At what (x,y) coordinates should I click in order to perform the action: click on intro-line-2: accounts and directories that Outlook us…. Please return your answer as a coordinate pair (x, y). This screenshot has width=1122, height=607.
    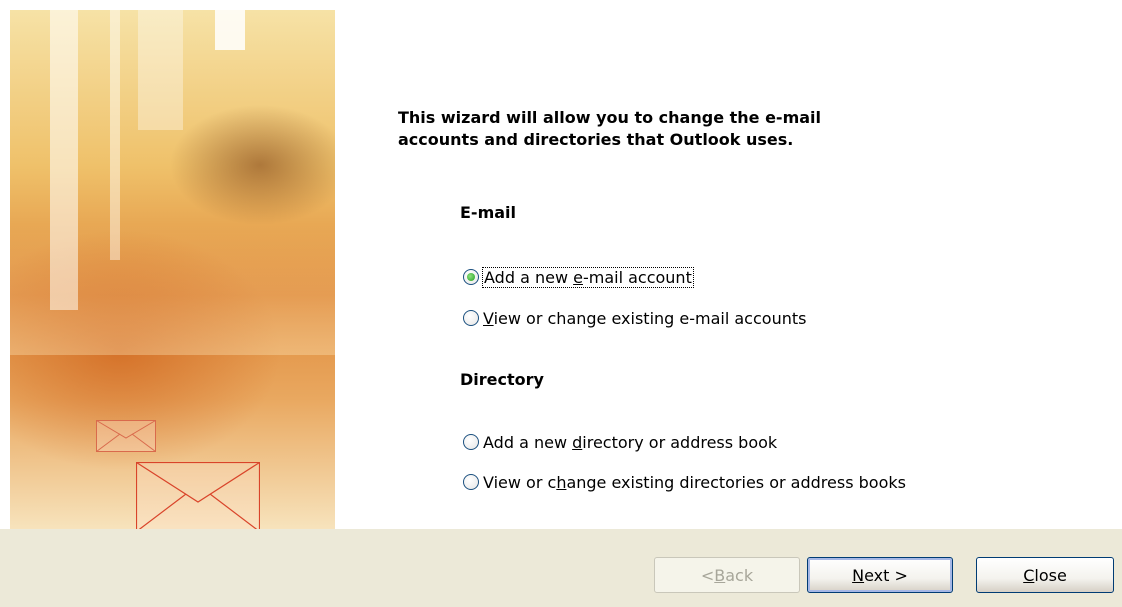
    Looking at the image, I should click on (596, 139).